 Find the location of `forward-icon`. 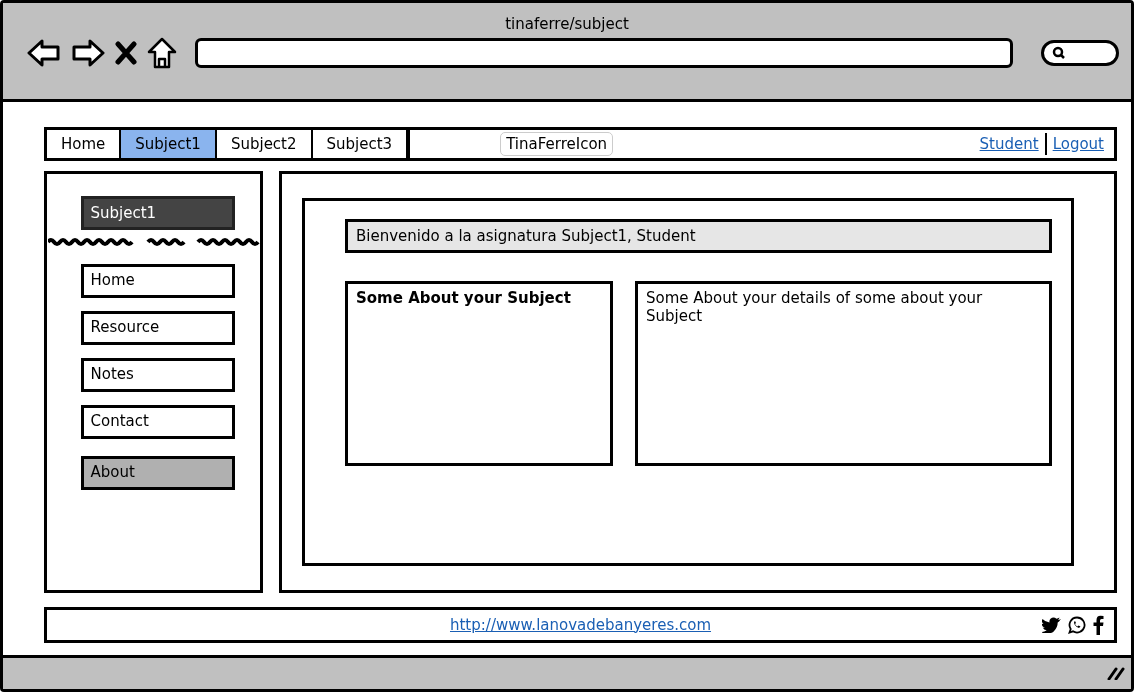

forward-icon is located at coordinates (88, 53).